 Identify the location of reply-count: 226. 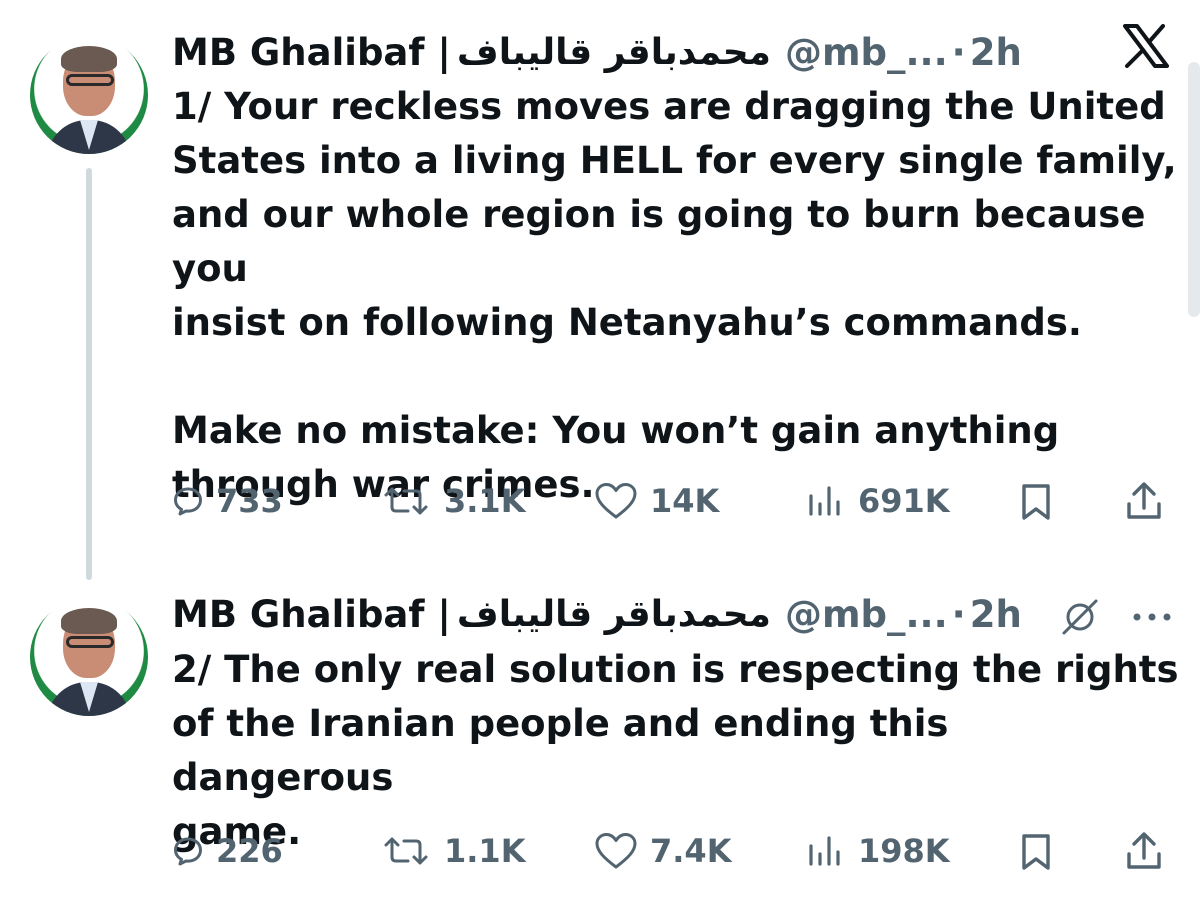
(249, 851).